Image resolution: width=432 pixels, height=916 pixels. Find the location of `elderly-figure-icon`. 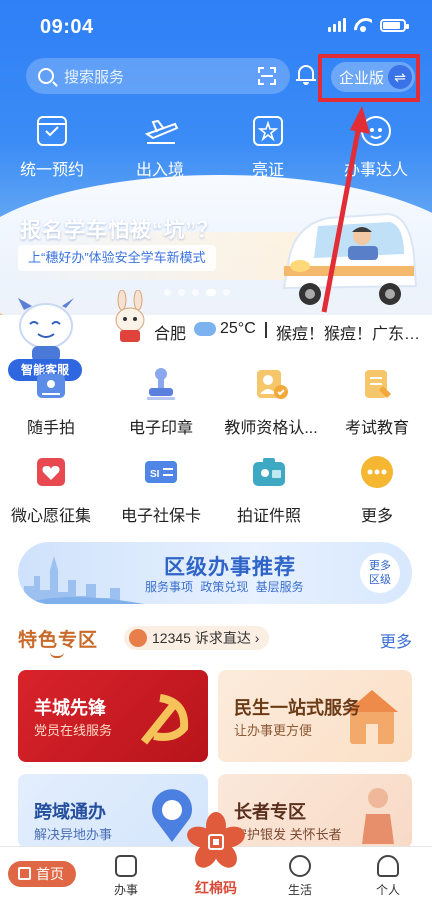

elderly-figure-icon is located at coordinates (378, 816).